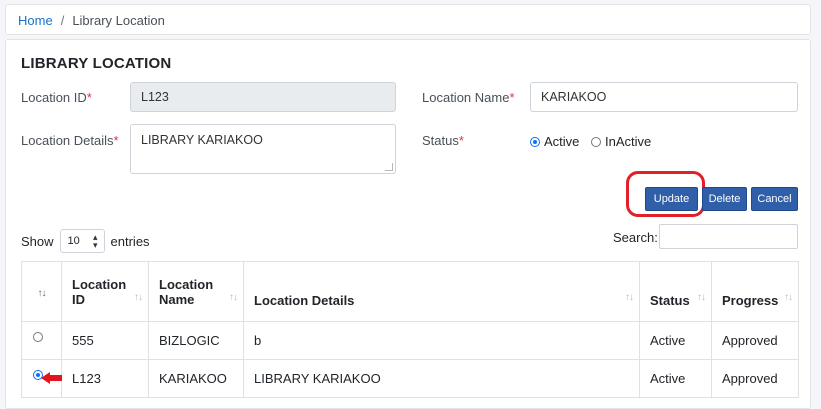 The width and height of the screenshot is (821, 409). Describe the element at coordinates (82, 241) in the screenshot. I see `entries-select: 10 ▴ ▾` at that location.